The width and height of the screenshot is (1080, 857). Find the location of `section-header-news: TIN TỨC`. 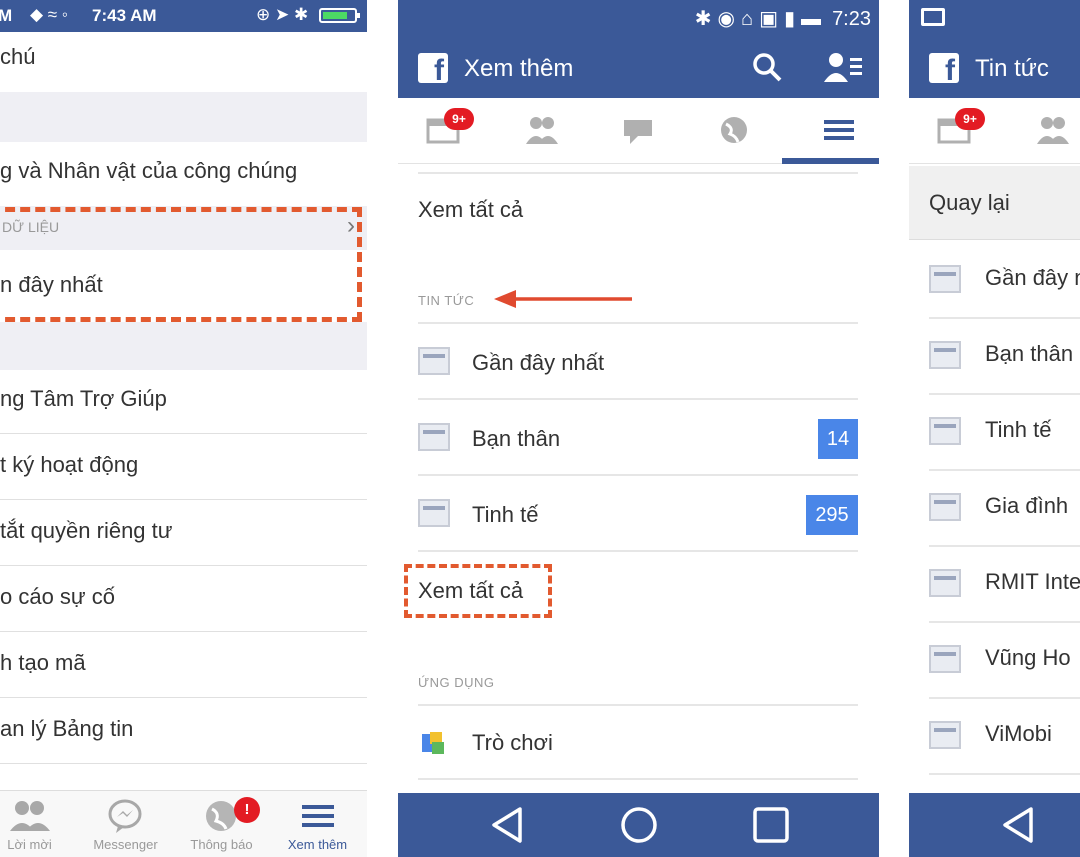

section-header-news: TIN TỨC is located at coordinates (446, 300).